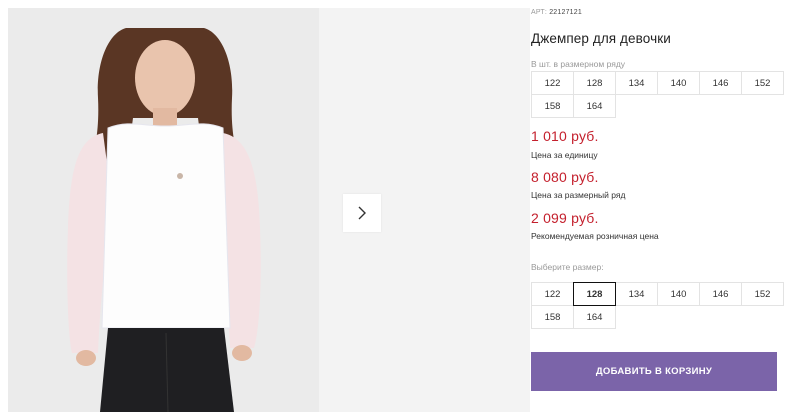 Image resolution: width=800 pixels, height=412 pixels. What do you see at coordinates (578, 195) in the screenshot?
I see `size-range-price-caption: Цена за размерный ряд` at bounding box center [578, 195].